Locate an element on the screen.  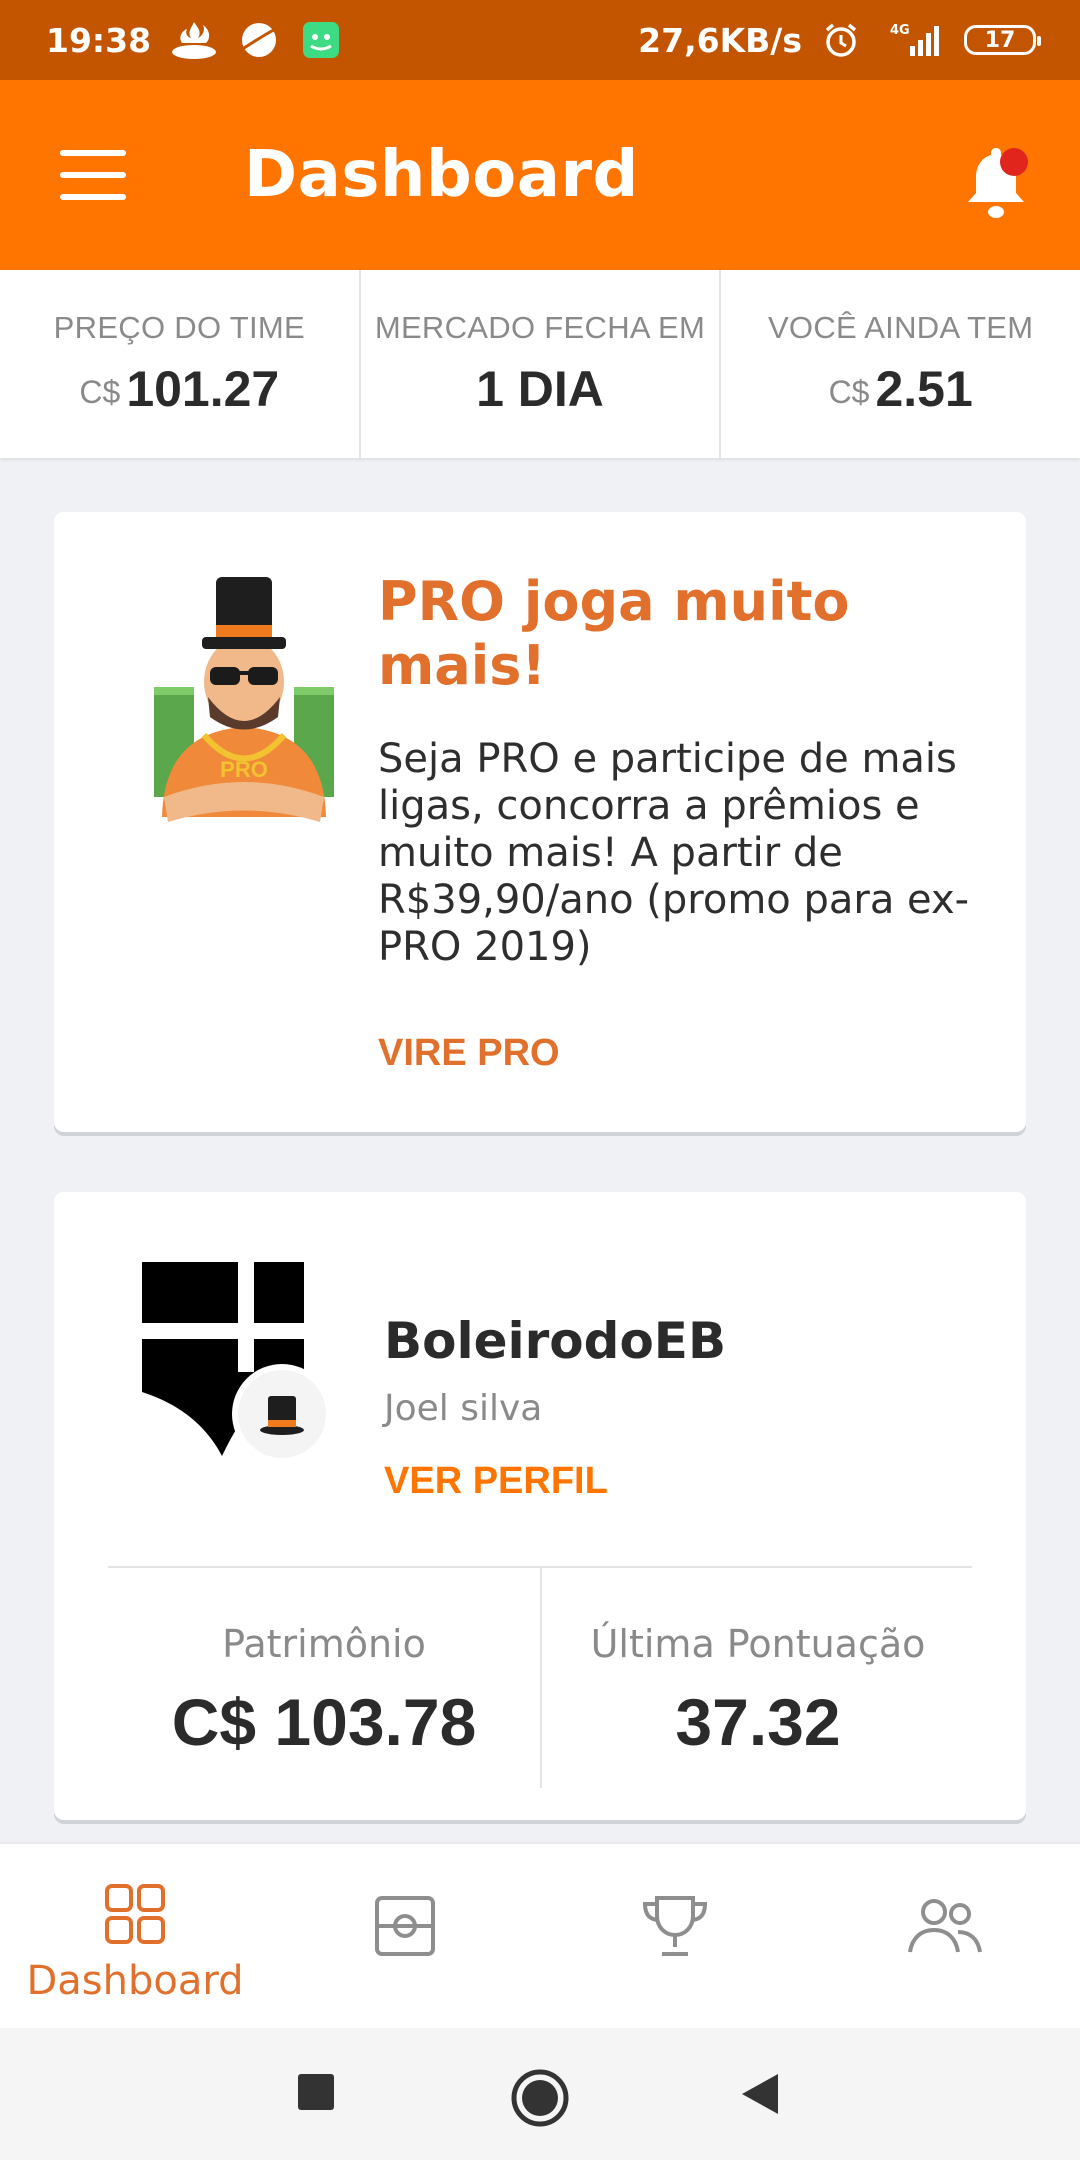
nav-item-people is located at coordinates (945, 1937).